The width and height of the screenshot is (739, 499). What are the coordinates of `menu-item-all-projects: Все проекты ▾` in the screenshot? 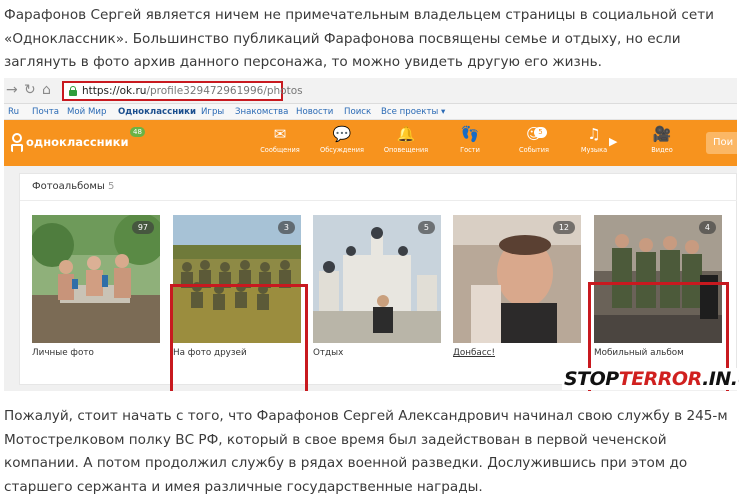 It's located at (413, 112).